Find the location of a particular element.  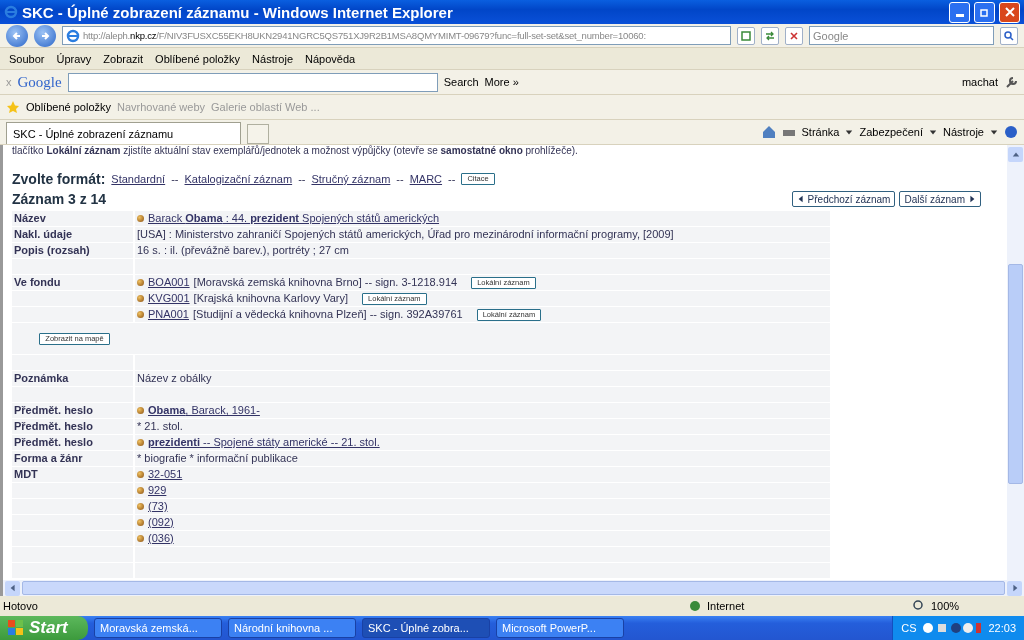

search-button: Search is located at coordinates (461, 82).